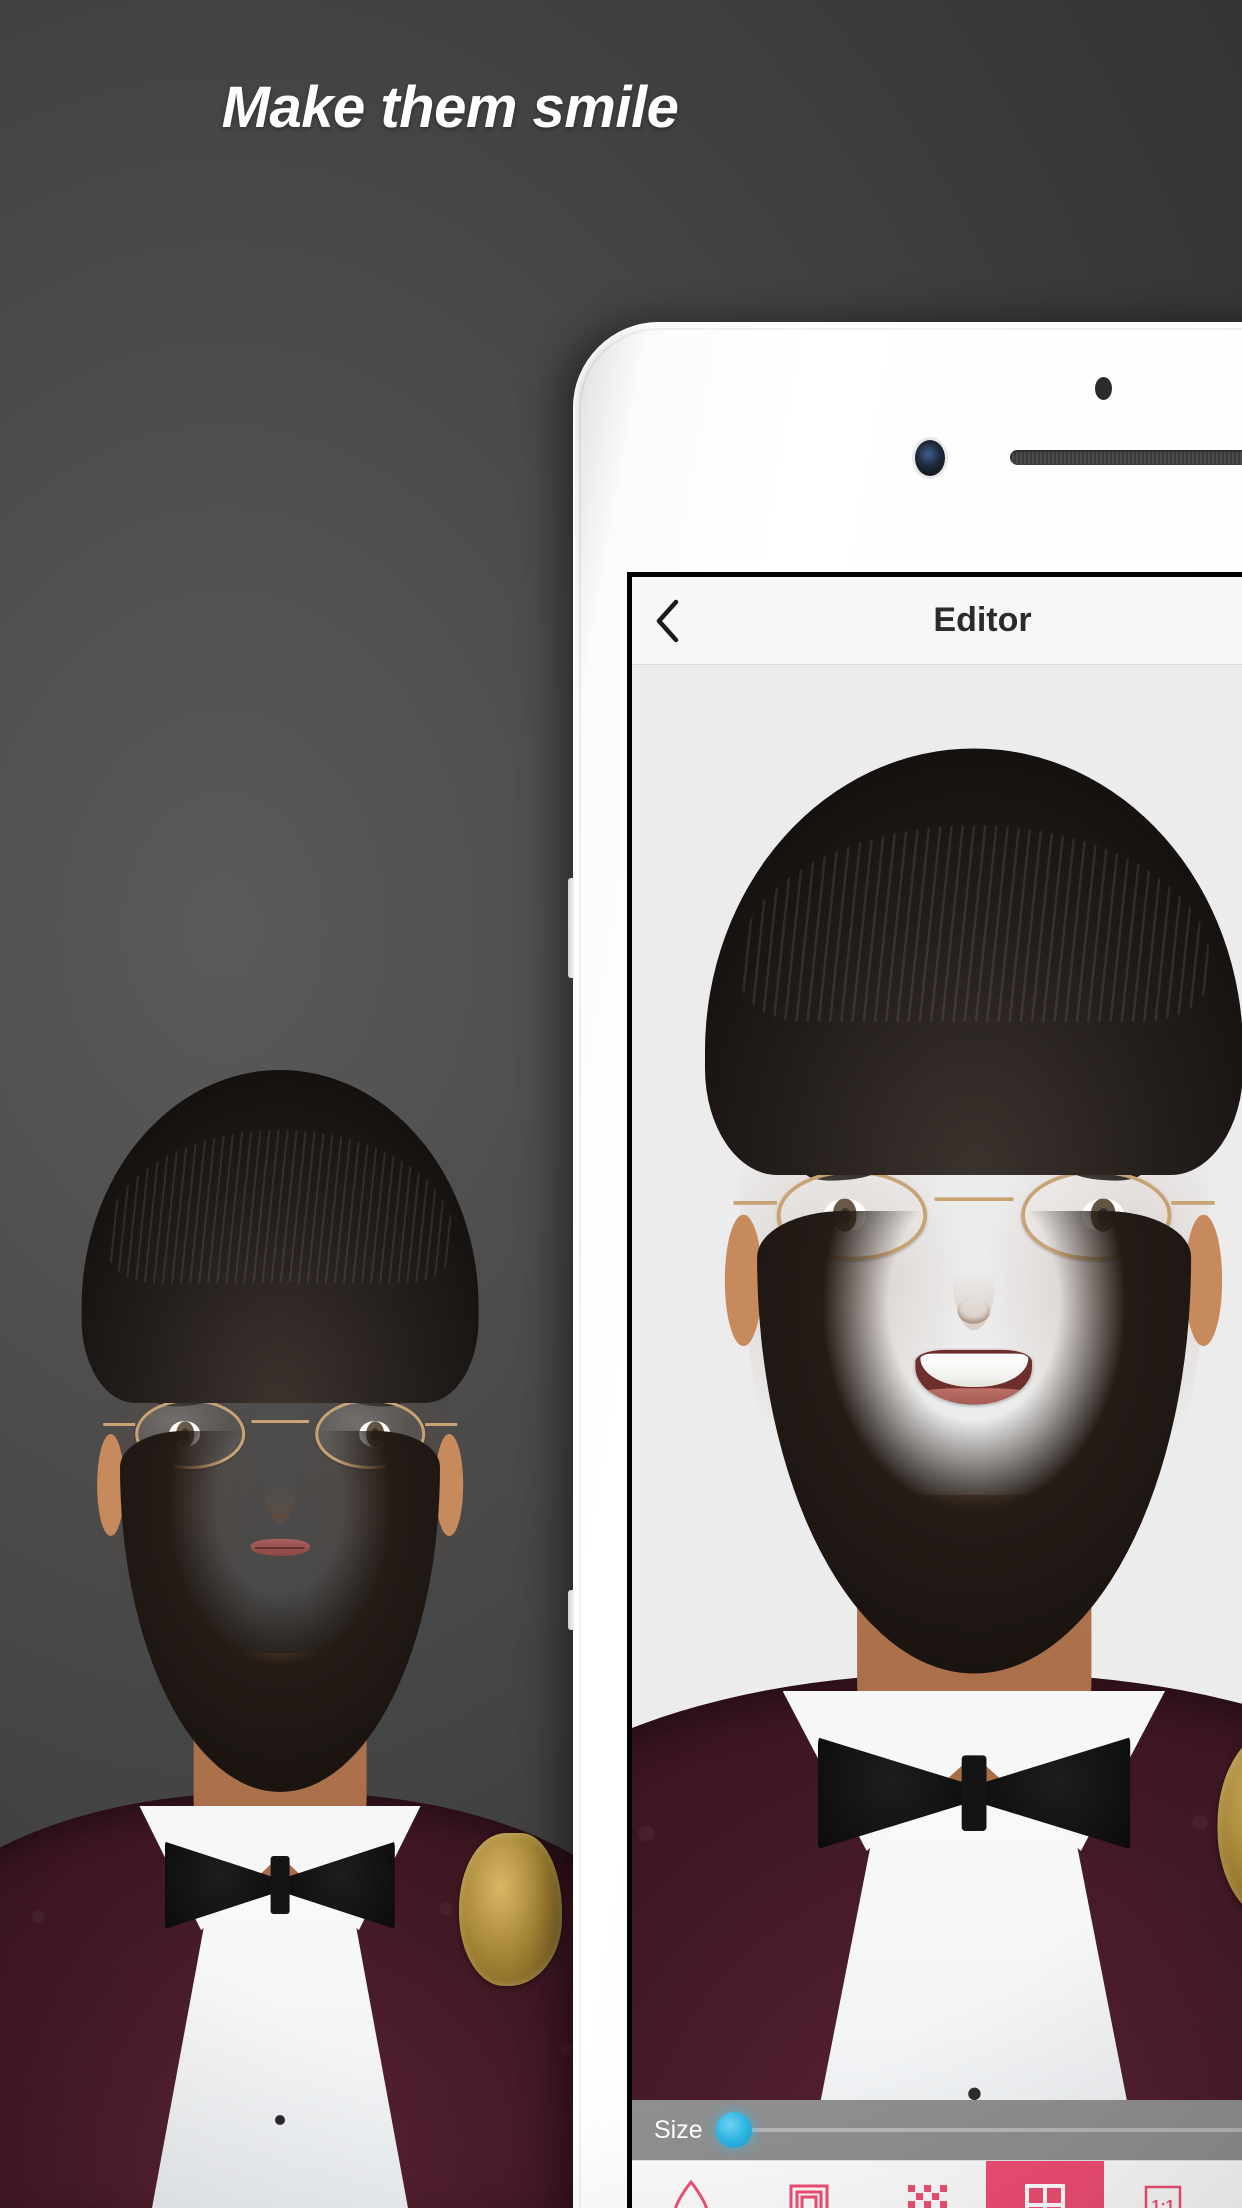 This screenshot has height=2208, width=1242. I want to click on toolbar-item-background: Background, so click(927, 2184).